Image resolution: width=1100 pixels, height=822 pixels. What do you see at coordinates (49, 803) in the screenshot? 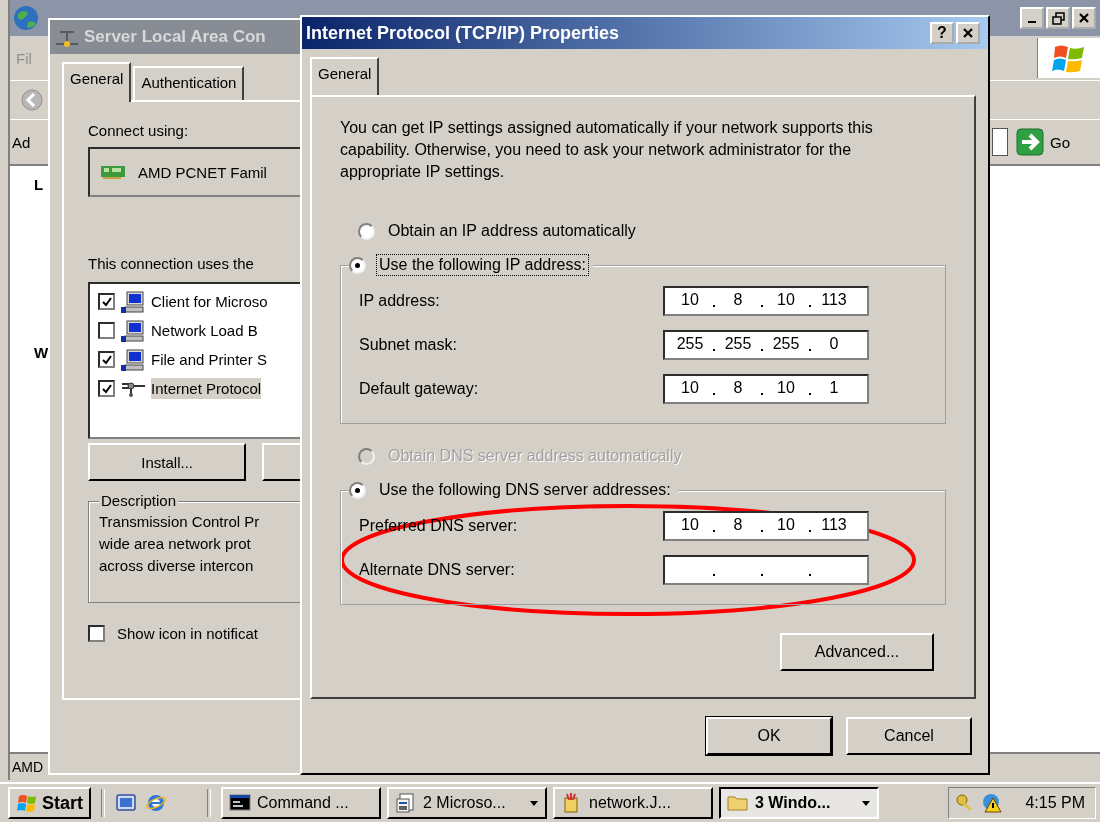
I see `start-button: Start` at bounding box center [49, 803].